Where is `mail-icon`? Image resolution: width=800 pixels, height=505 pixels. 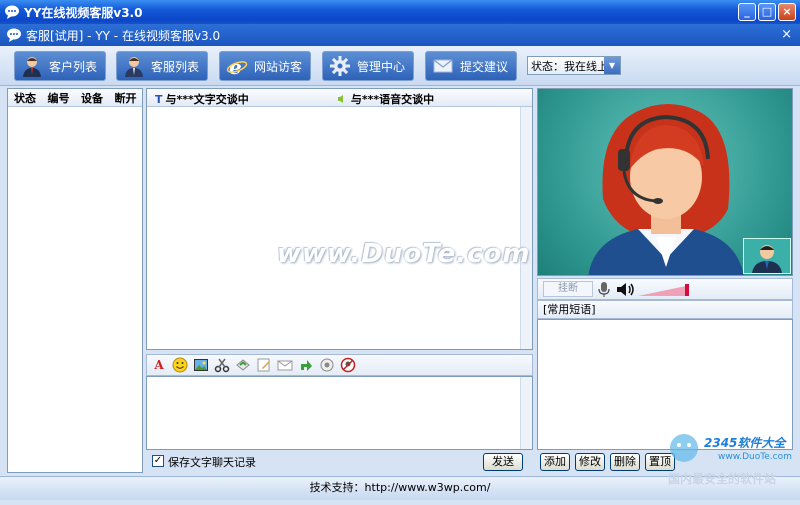 mail-icon is located at coordinates (443, 66).